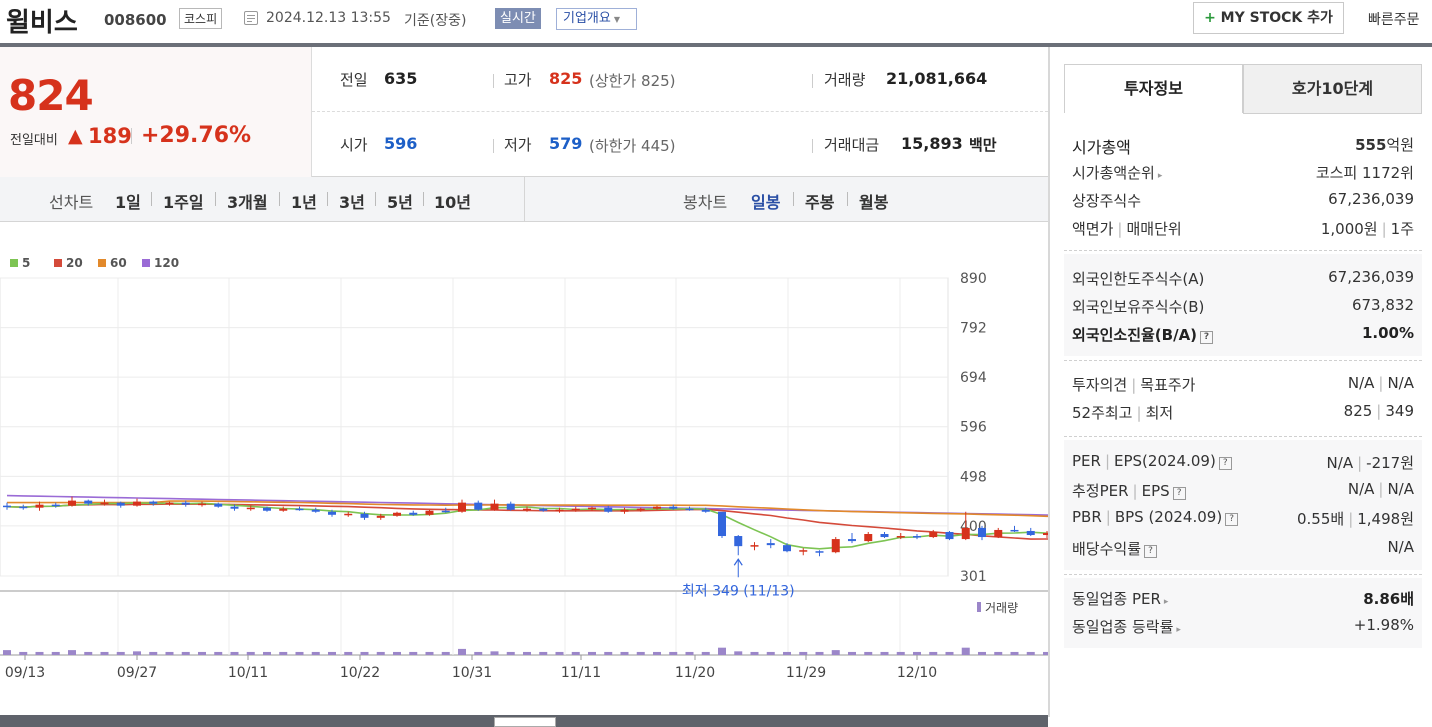 This screenshot has width=1432, height=727. I want to click on add-mystock-button: + MY STOCK 추가, so click(1268, 18).